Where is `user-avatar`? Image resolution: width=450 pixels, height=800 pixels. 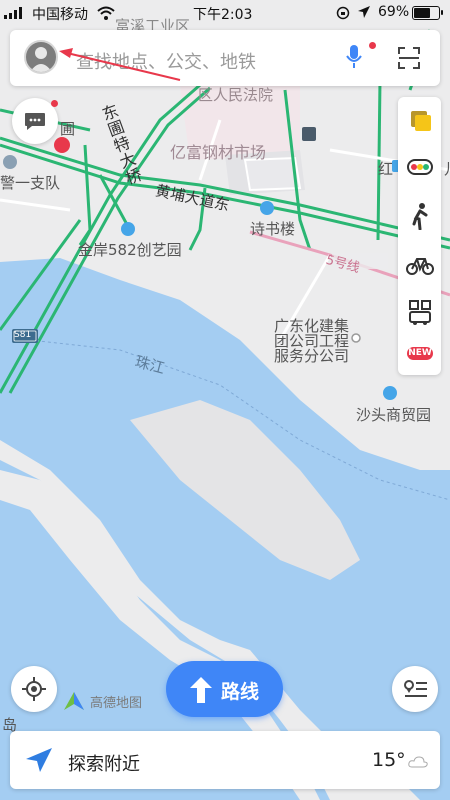
user-avatar is located at coordinates (41, 57).